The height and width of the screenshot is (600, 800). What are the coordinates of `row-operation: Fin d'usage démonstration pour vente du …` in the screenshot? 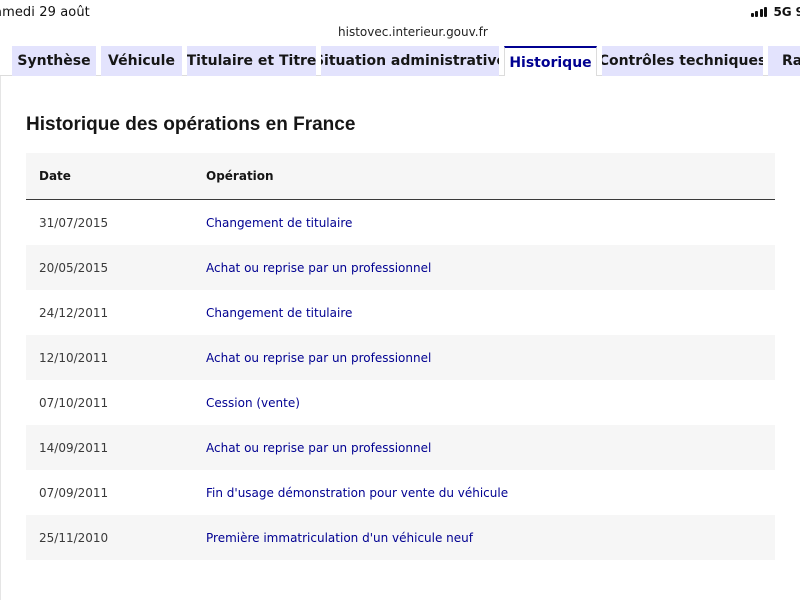 It's located at (357, 492).